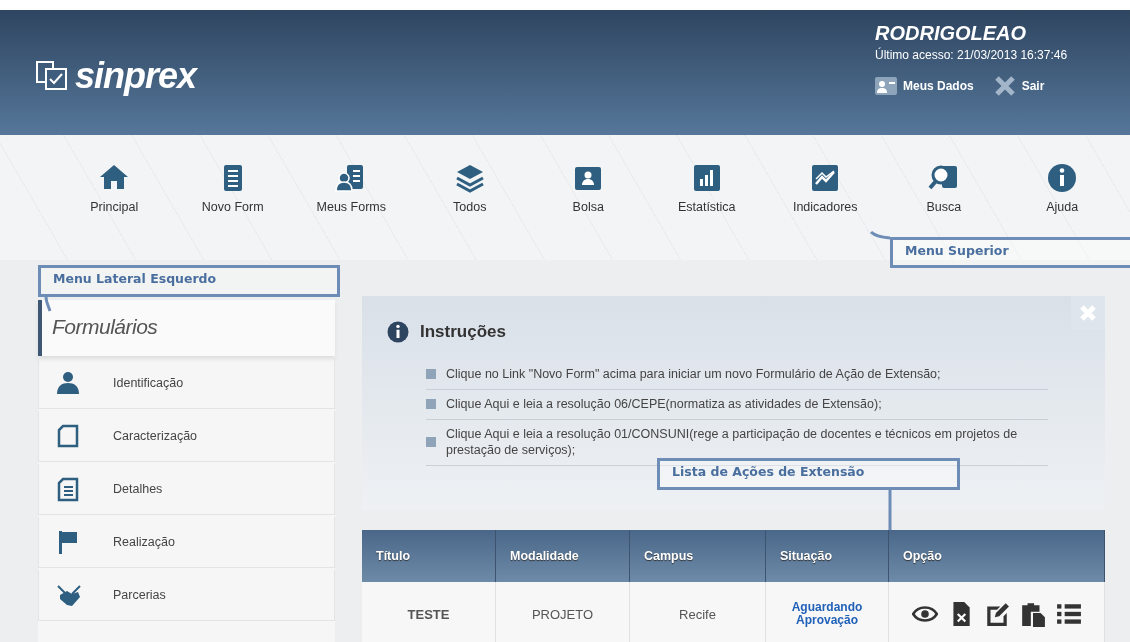 The width and height of the screenshot is (1130, 642). Describe the element at coordinates (886, 86) in the screenshot. I see `id-card-icon` at that location.